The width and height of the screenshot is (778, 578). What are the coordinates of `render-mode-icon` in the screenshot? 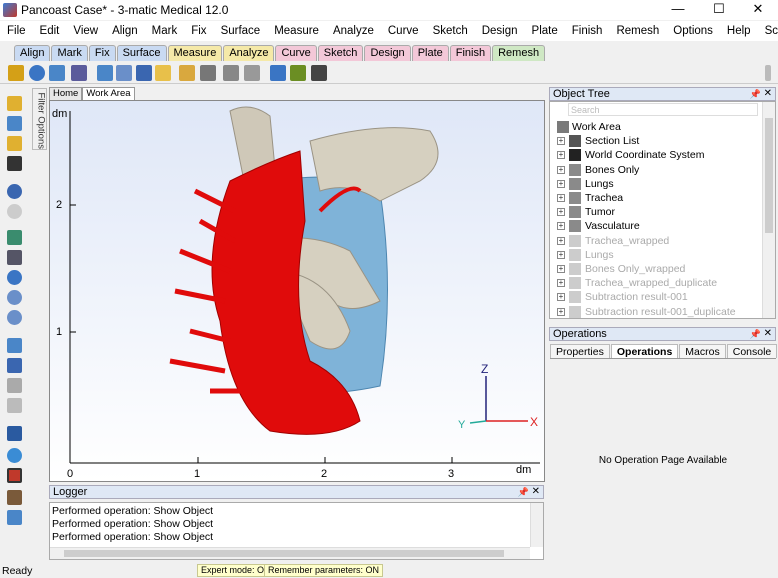 It's located at (14, 433).